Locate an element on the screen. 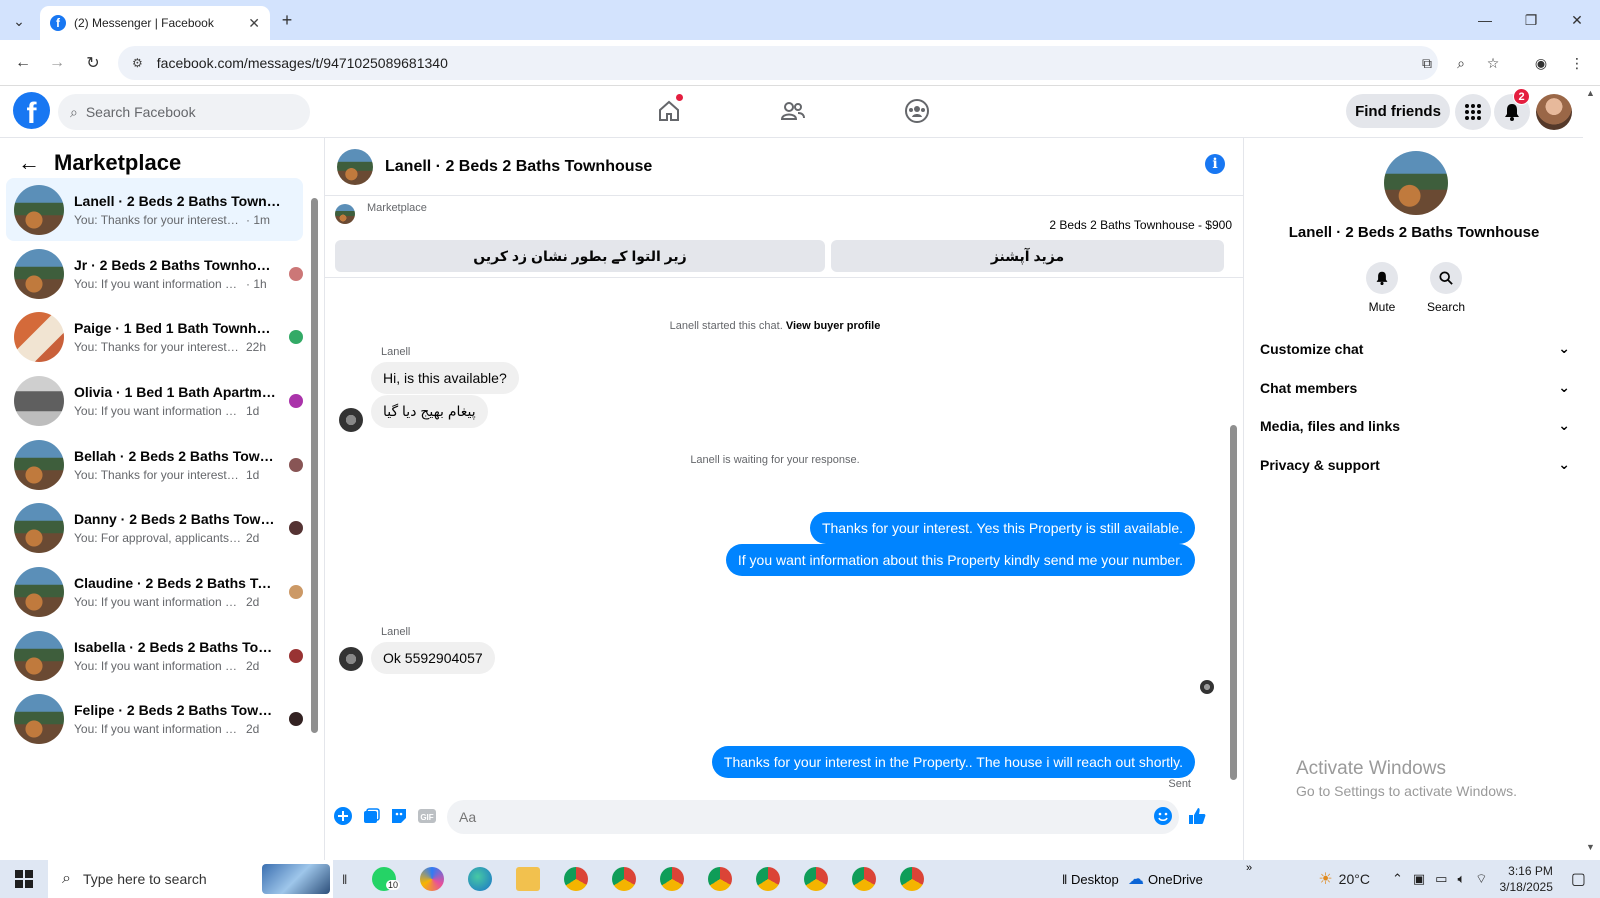 This screenshot has width=1600, height=898. forward-icon: → is located at coordinates (57, 63).